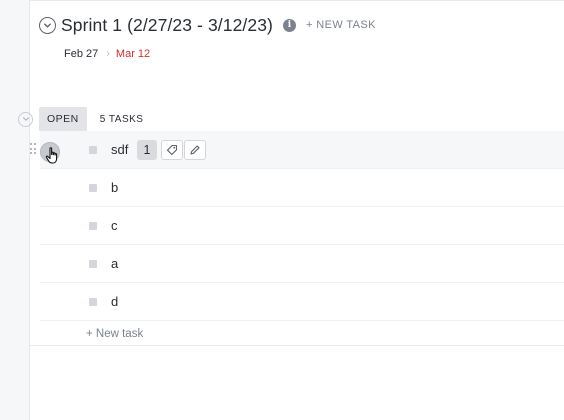 This screenshot has height=420, width=564. What do you see at coordinates (114, 187) in the screenshot?
I see `task-name: b` at bounding box center [114, 187].